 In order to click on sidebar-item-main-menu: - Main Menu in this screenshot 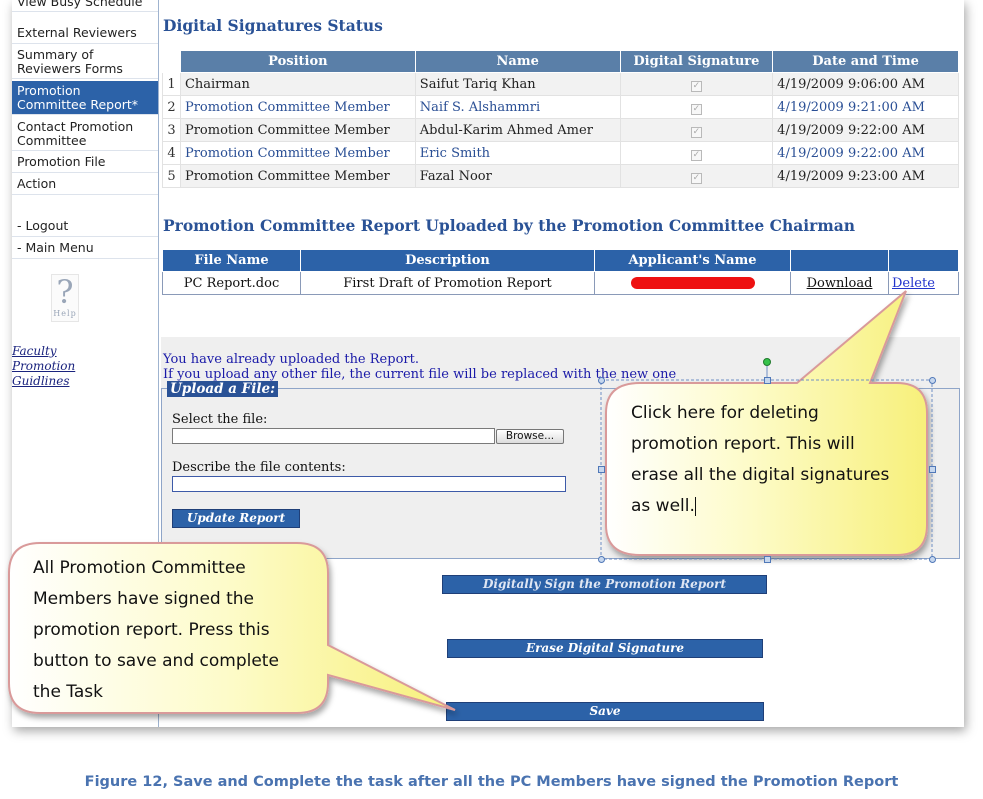, I will do `click(85, 248)`.